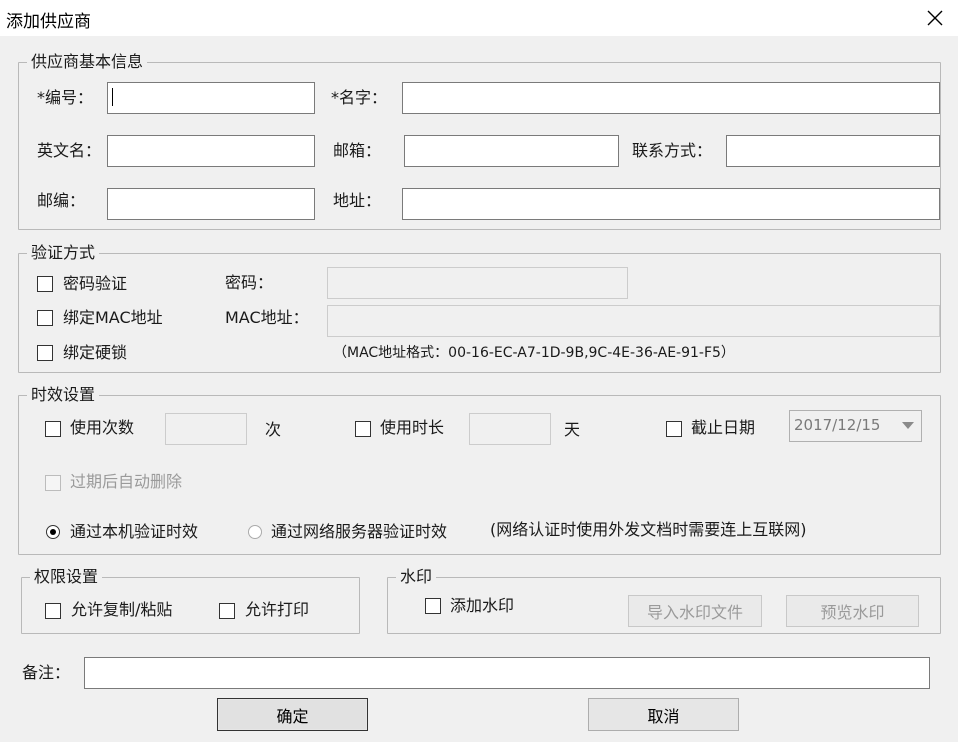  Describe the element at coordinates (211, 98) in the screenshot. I see `code-input` at that location.